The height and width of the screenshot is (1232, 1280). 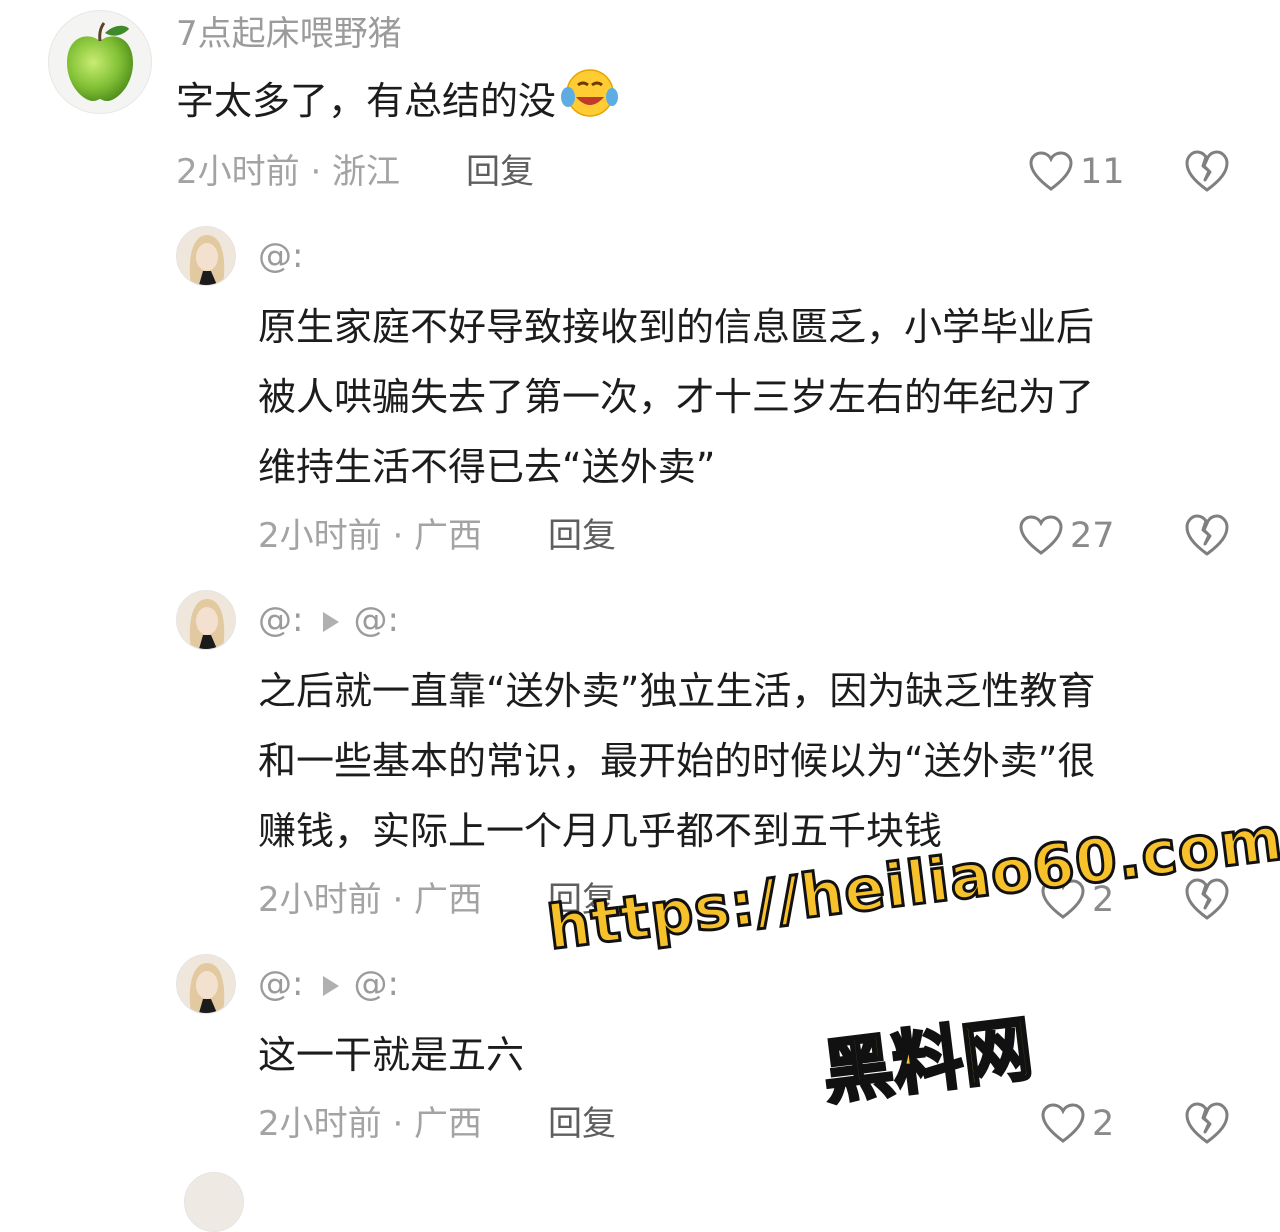 I want to click on comment-text-line: 这一干就是五六, so click(x=391, y=1055).